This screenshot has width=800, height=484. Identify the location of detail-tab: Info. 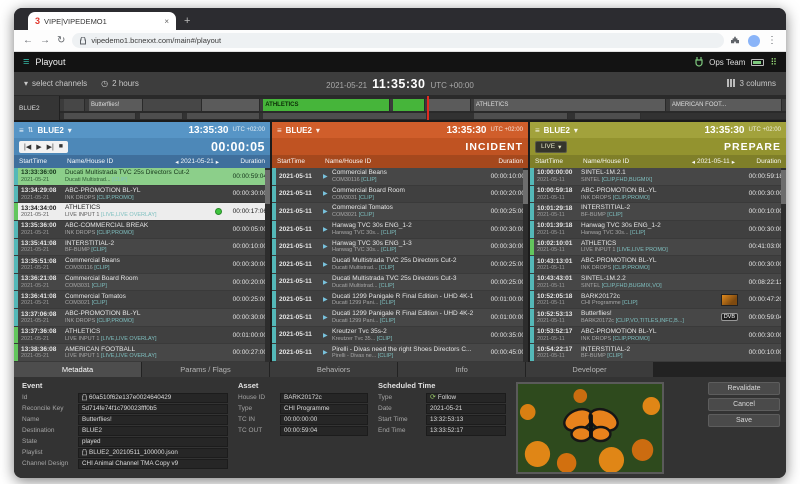
(461, 369).